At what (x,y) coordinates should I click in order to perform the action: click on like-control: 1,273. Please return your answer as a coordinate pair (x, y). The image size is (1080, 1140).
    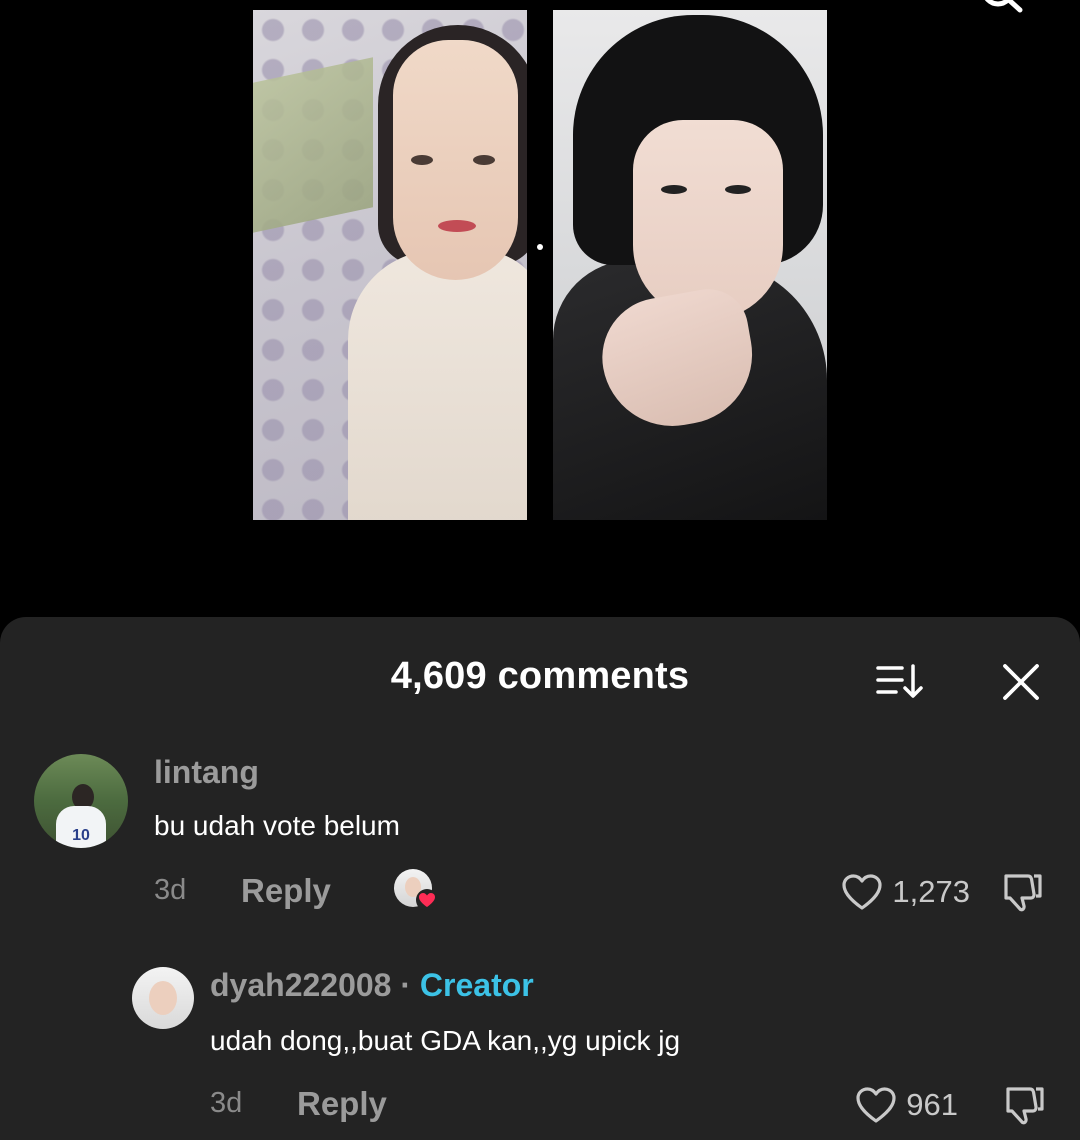
    Looking at the image, I should click on (905, 892).